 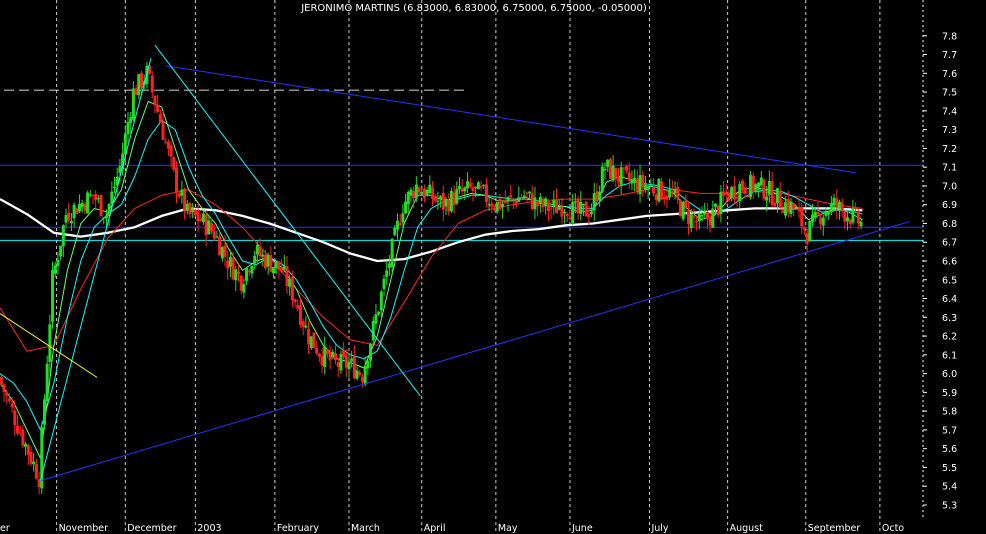 What do you see at coordinates (949, 130) in the screenshot?
I see `y-tick-label: 7.3` at bounding box center [949, 130].